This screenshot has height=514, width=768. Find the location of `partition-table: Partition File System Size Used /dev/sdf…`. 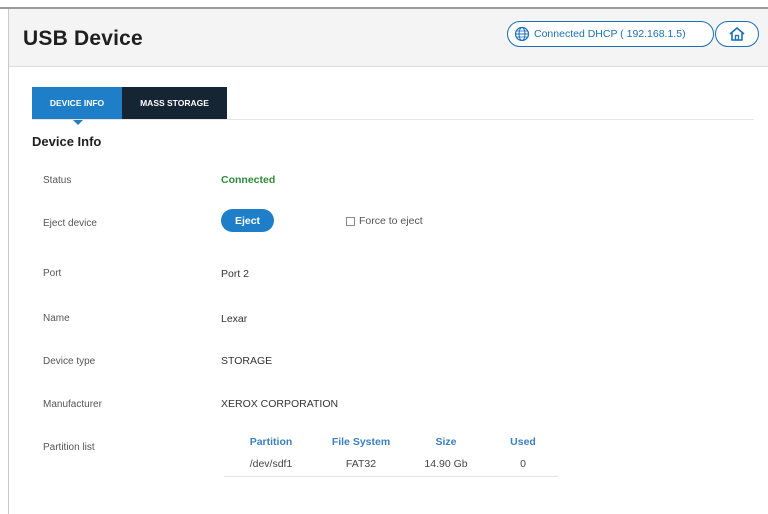

partition-table: Partition File System Size Used /dev/sdf… is located at coordinates (391, 456).